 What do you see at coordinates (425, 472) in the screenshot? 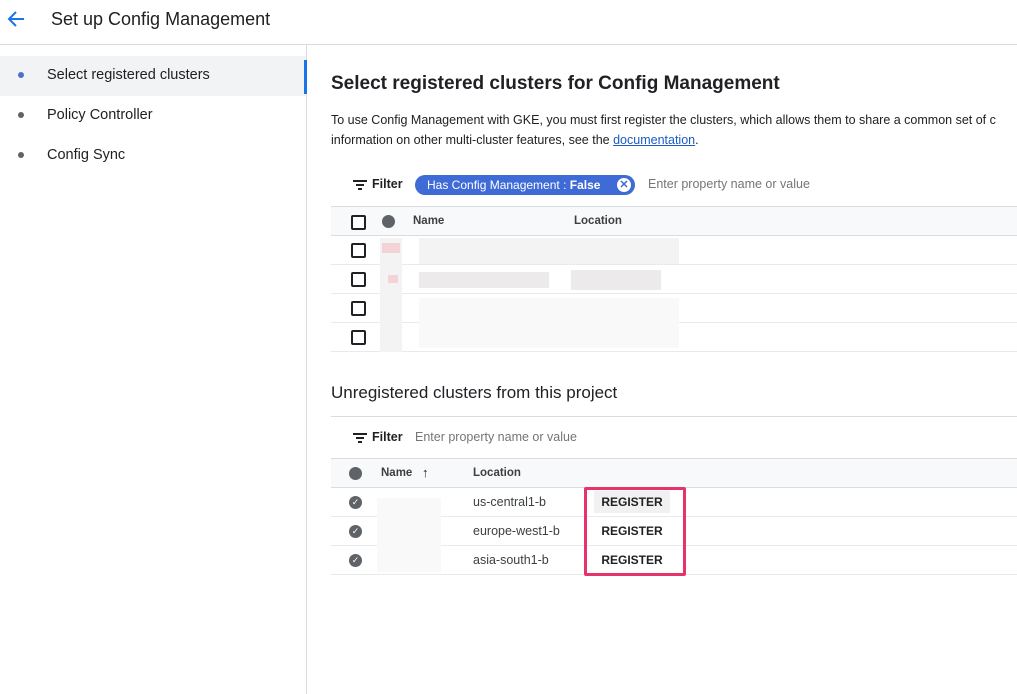
I see `arrow-up-icon: ↑` at bounding box center [425, 472].